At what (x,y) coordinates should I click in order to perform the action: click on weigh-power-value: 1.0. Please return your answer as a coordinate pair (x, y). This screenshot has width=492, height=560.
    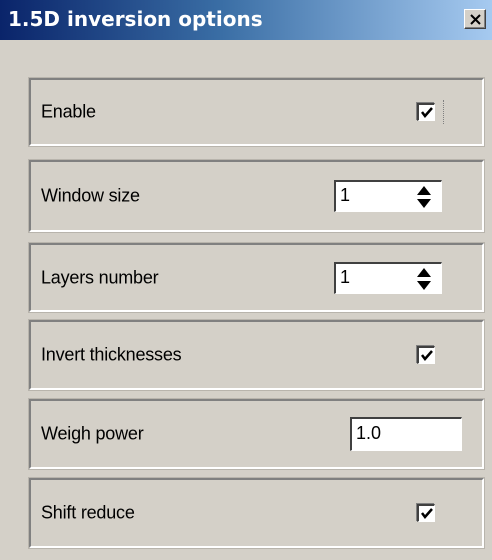
    Looking at the image, I should click on (368, 433).